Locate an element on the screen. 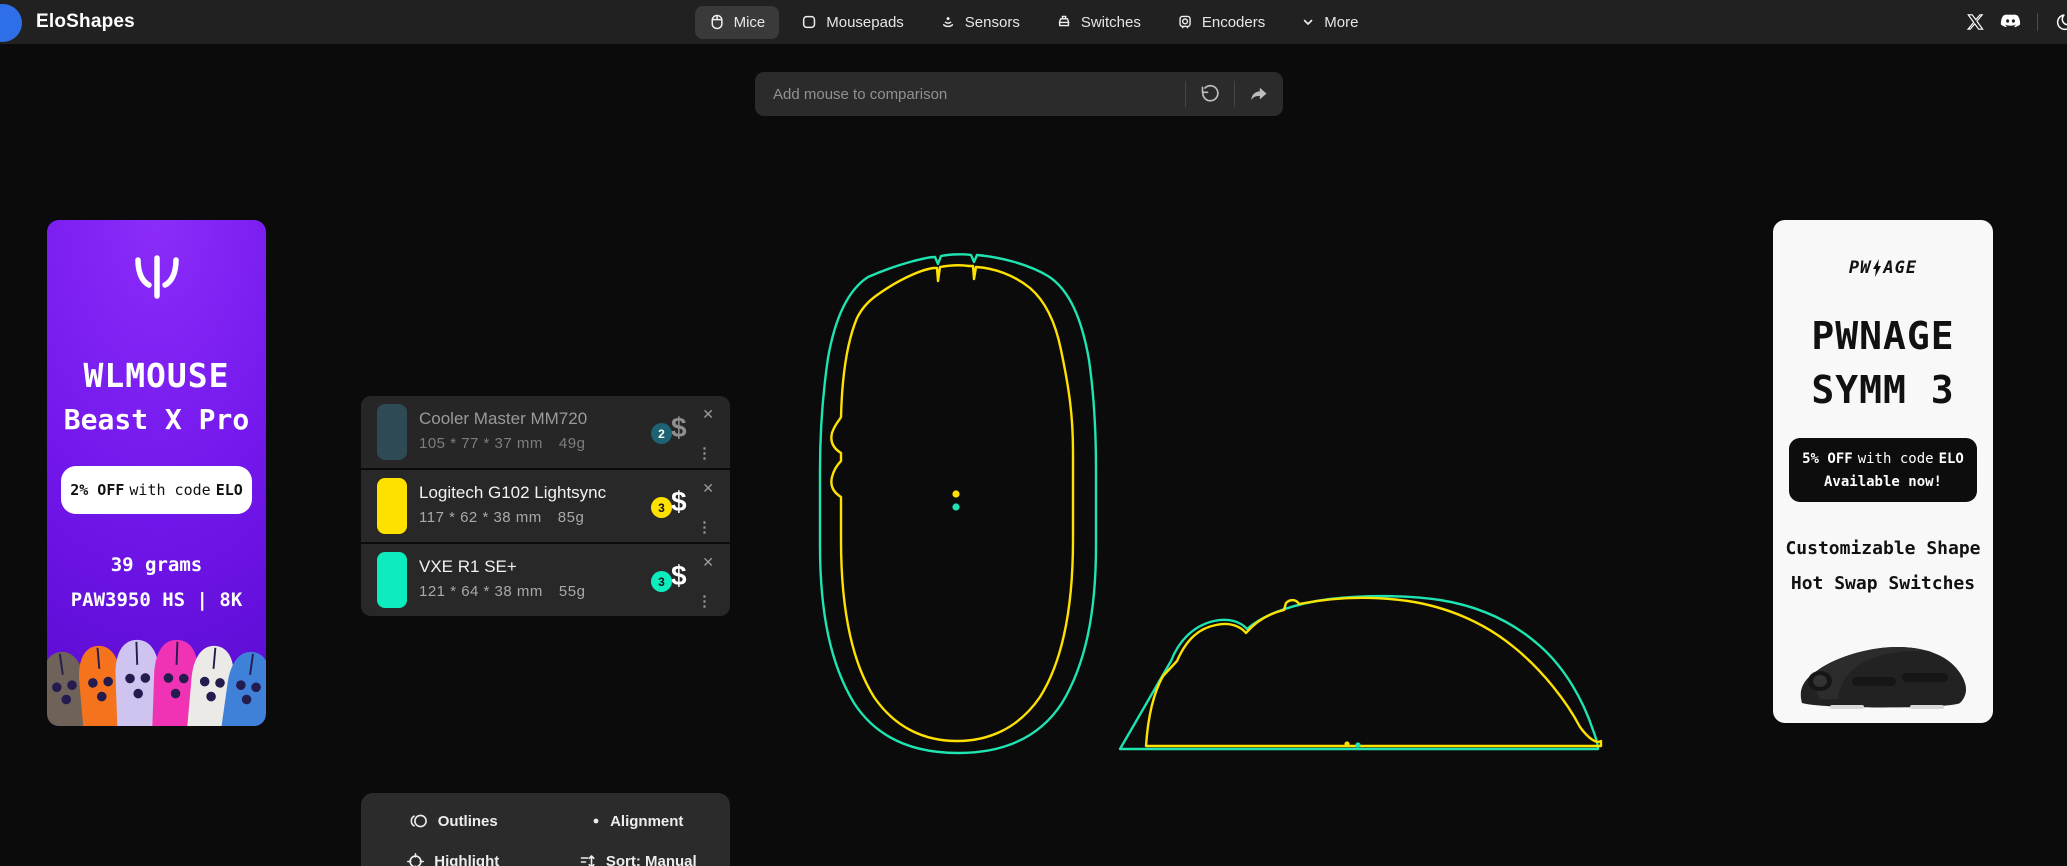 Image resolution: width=2067 pixels, height=866 pixels. nav-divider is located at coordinates (2037, 22).